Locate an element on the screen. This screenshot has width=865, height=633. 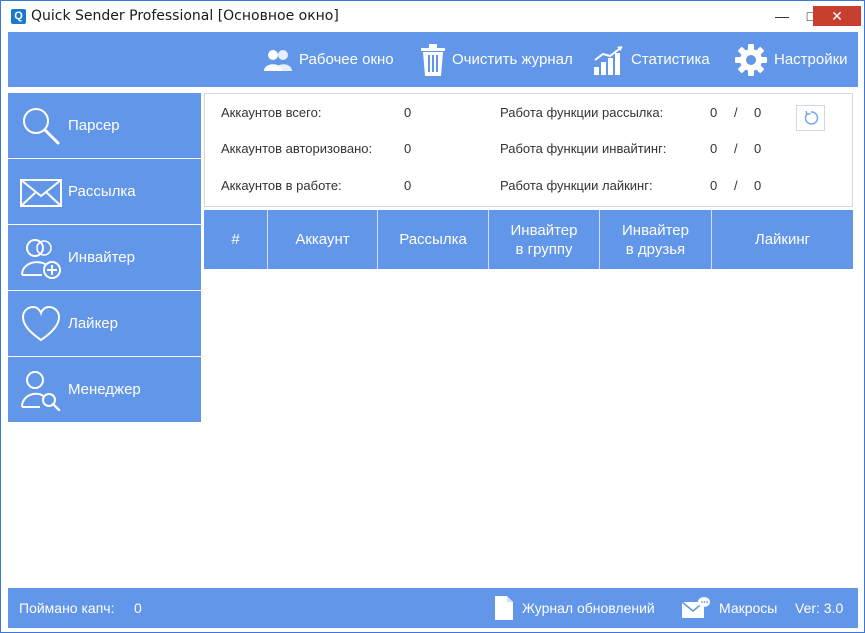
mailing-done-value: 0 is located at coordinates (714, 112).